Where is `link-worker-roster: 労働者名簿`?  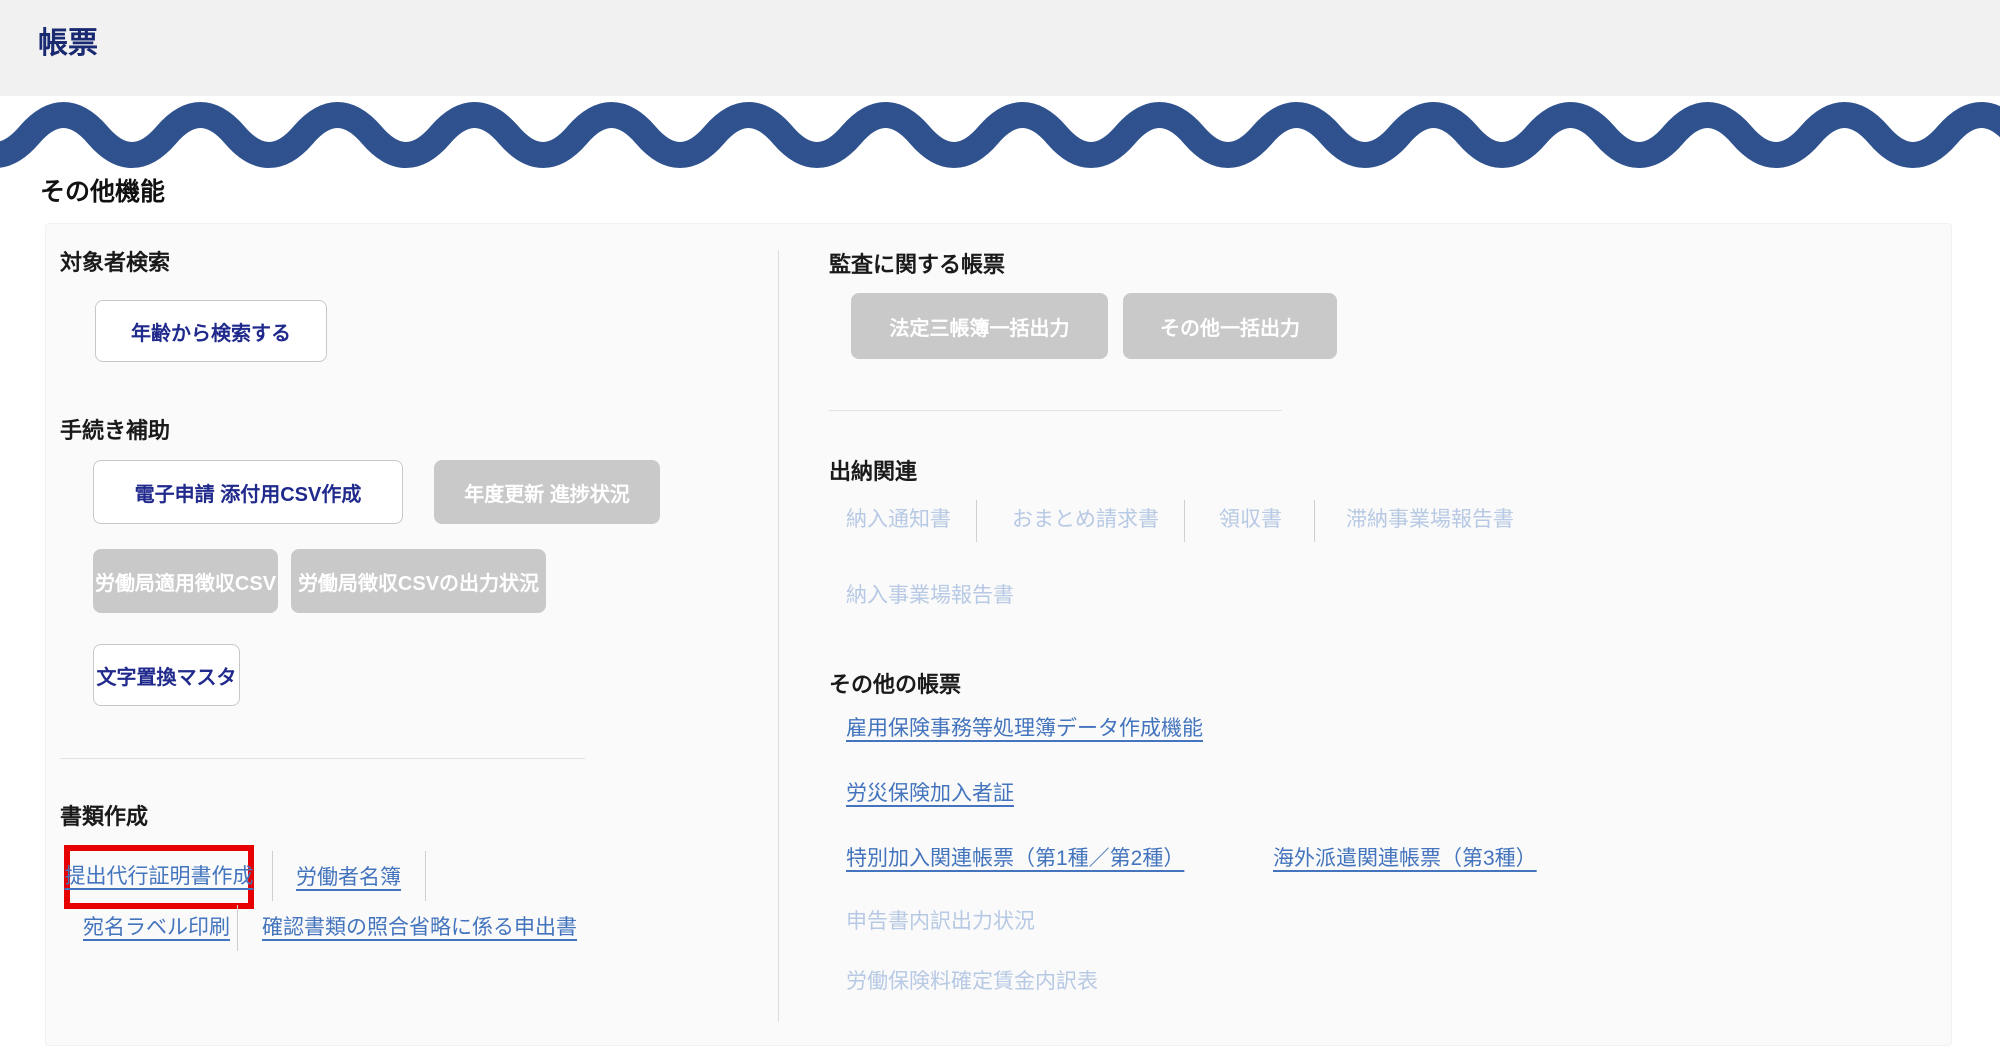
link-worker-roster: 労働者名簿 is located at coordinates (348, 877).